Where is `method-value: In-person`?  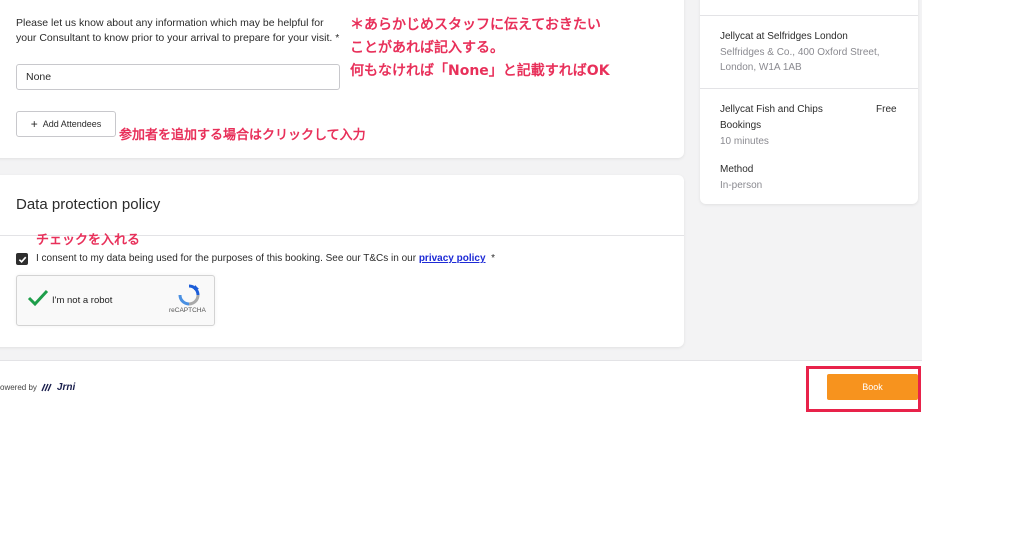
method-value: In-person is located at coordinates (741, 185).